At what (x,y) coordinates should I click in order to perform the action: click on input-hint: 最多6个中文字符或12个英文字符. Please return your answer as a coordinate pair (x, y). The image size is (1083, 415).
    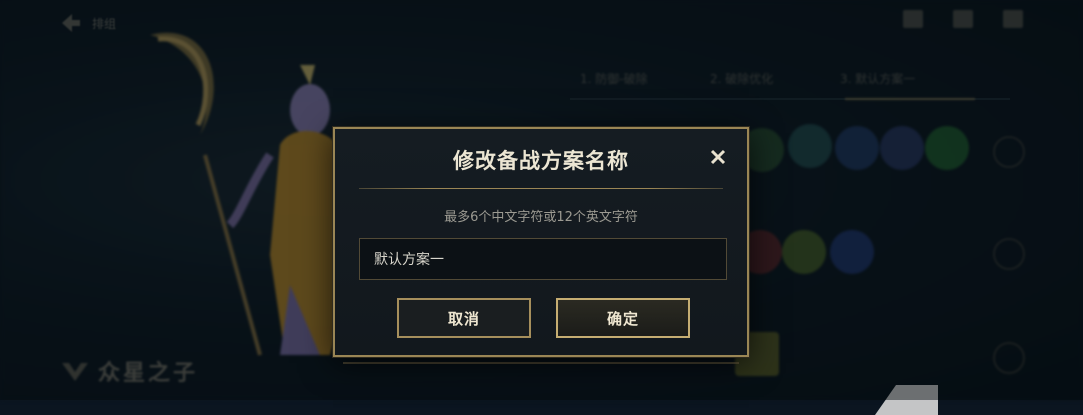
    Looking at the image, I should click on (541, 217).